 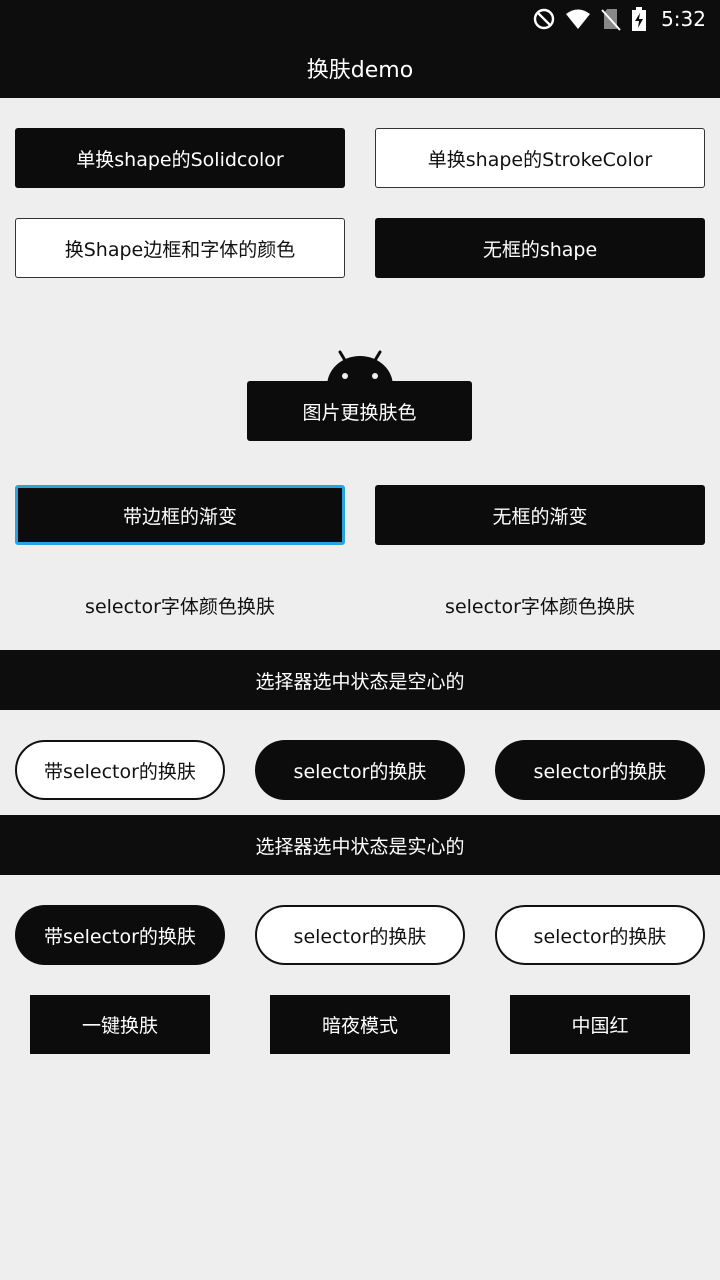 I want to click on section-hollow-title: 选择器选中状态是空心的, so click(x=360, y=680).